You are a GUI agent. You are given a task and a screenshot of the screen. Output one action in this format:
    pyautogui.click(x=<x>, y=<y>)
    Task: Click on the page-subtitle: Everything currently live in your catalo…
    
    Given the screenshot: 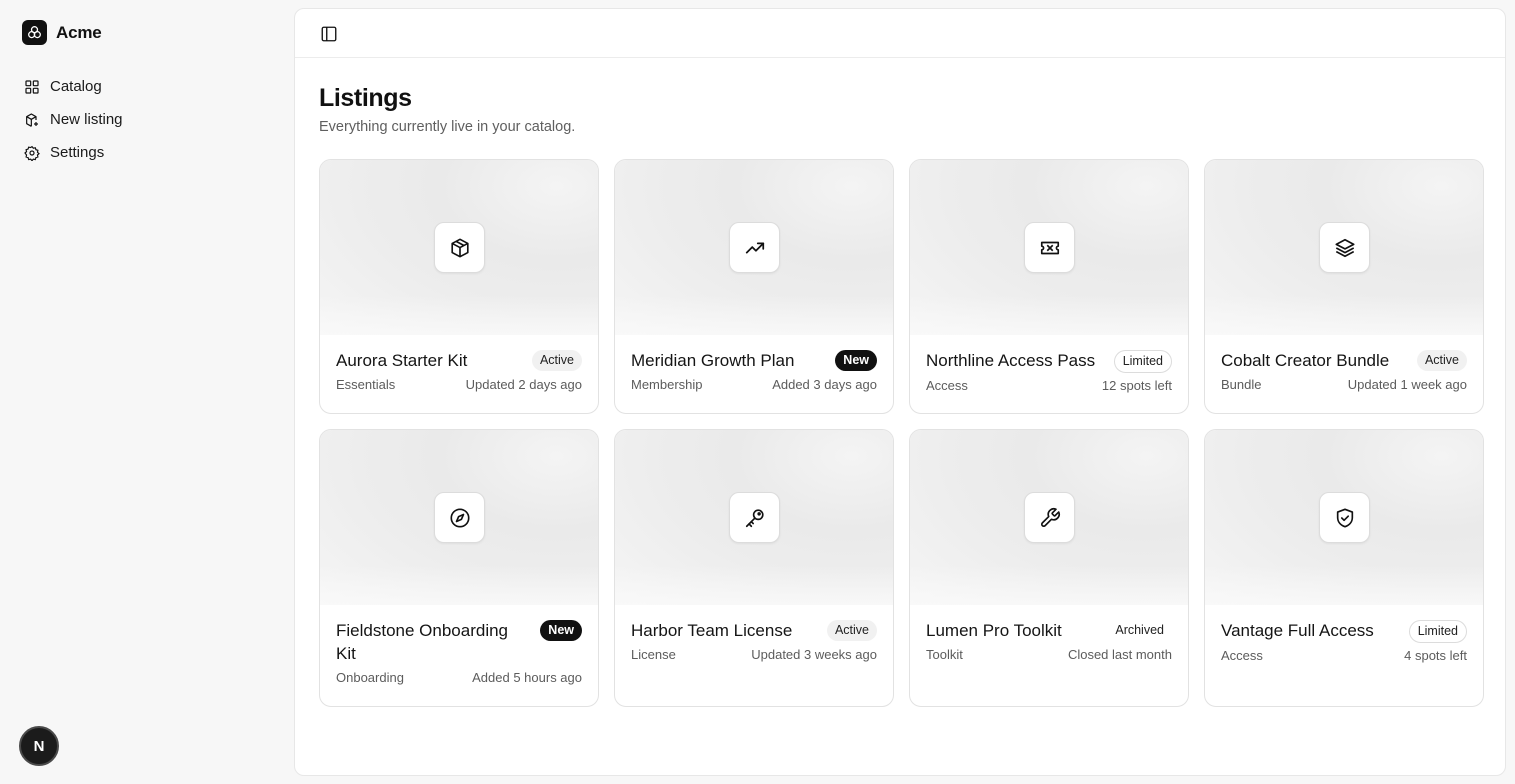 What is the action you would take?
    pyautogui.click(x=447, y=127)
    